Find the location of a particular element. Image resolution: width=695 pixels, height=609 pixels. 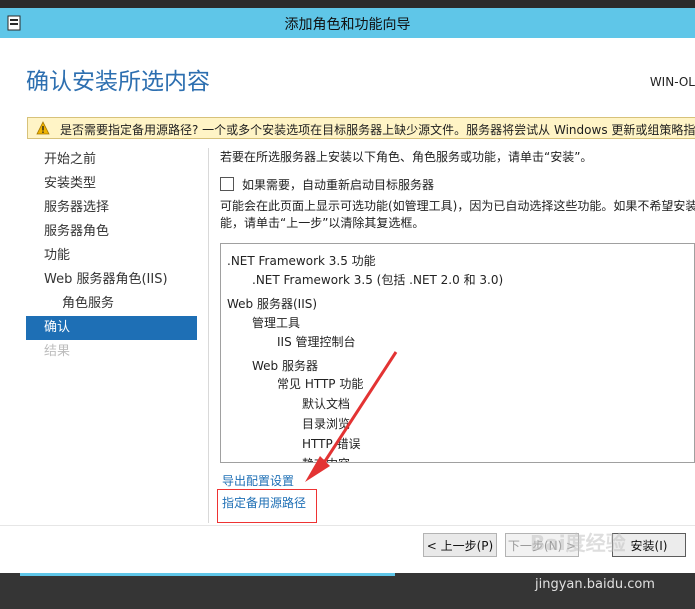

previous-button: < 上一步(P) is located at coordinates (460, 545).